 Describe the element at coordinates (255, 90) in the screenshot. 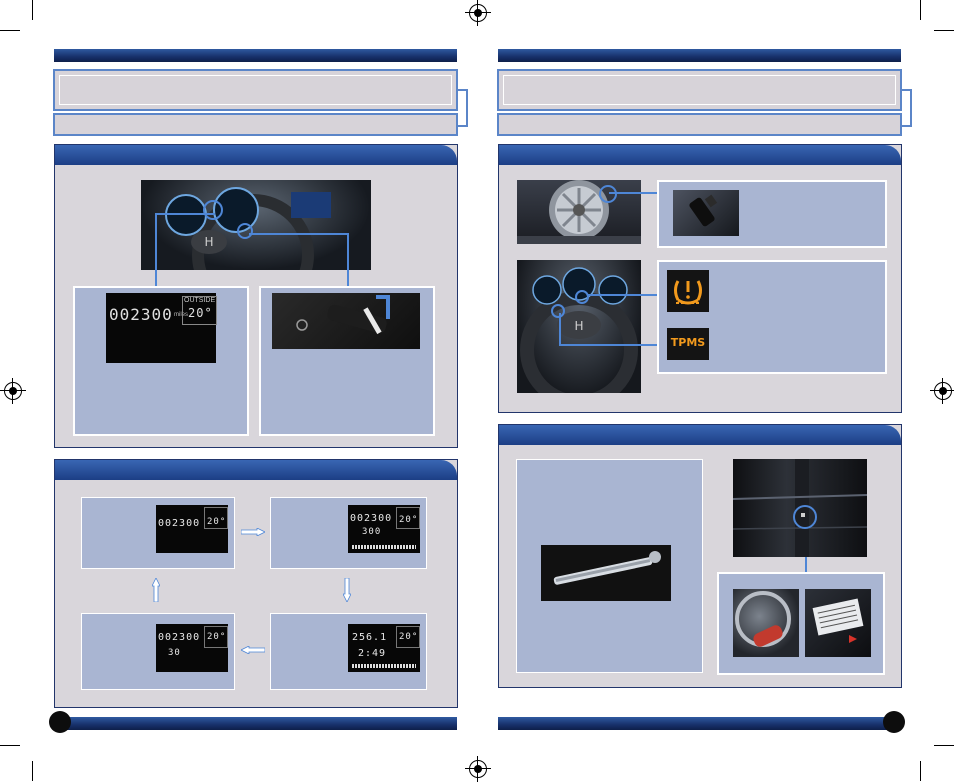

I see `left-title-box` at that location.